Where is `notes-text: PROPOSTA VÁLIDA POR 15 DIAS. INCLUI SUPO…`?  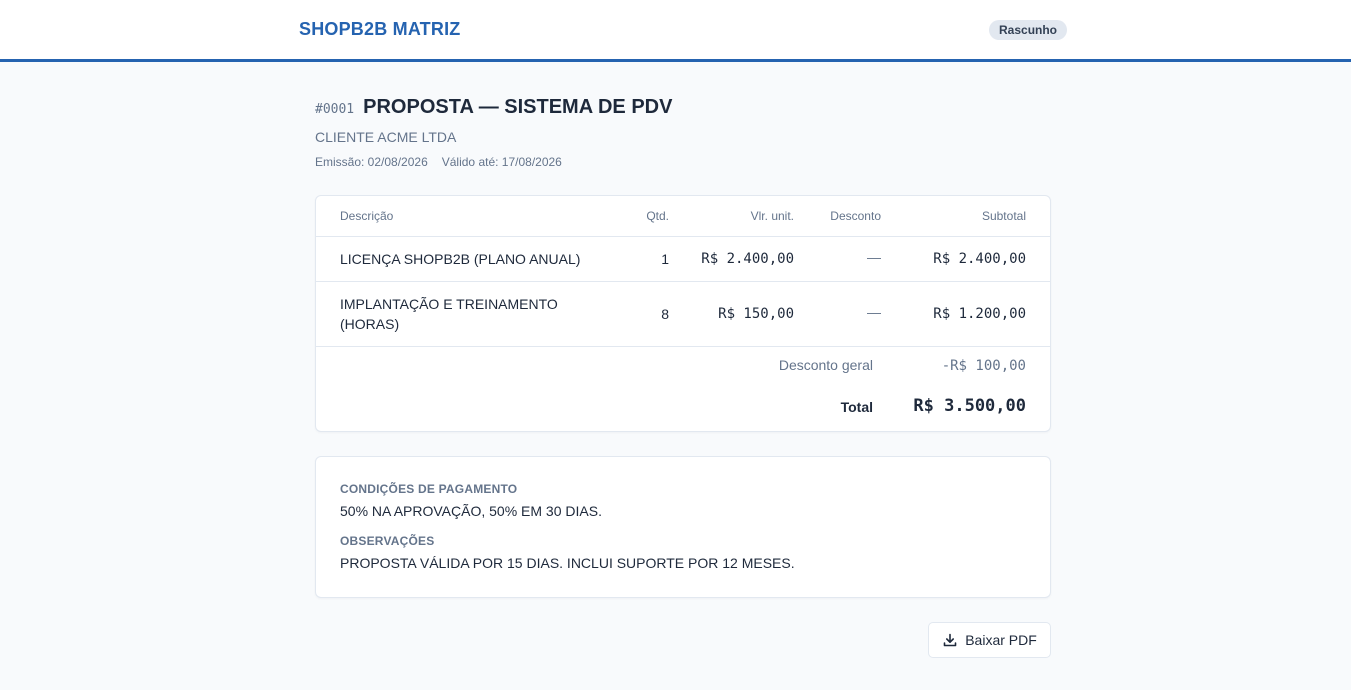
notes-text: PROPOSTA VÁLIDA POR 15 DIAS. INCLUI SUPO… is located at coordinates (567, 563).